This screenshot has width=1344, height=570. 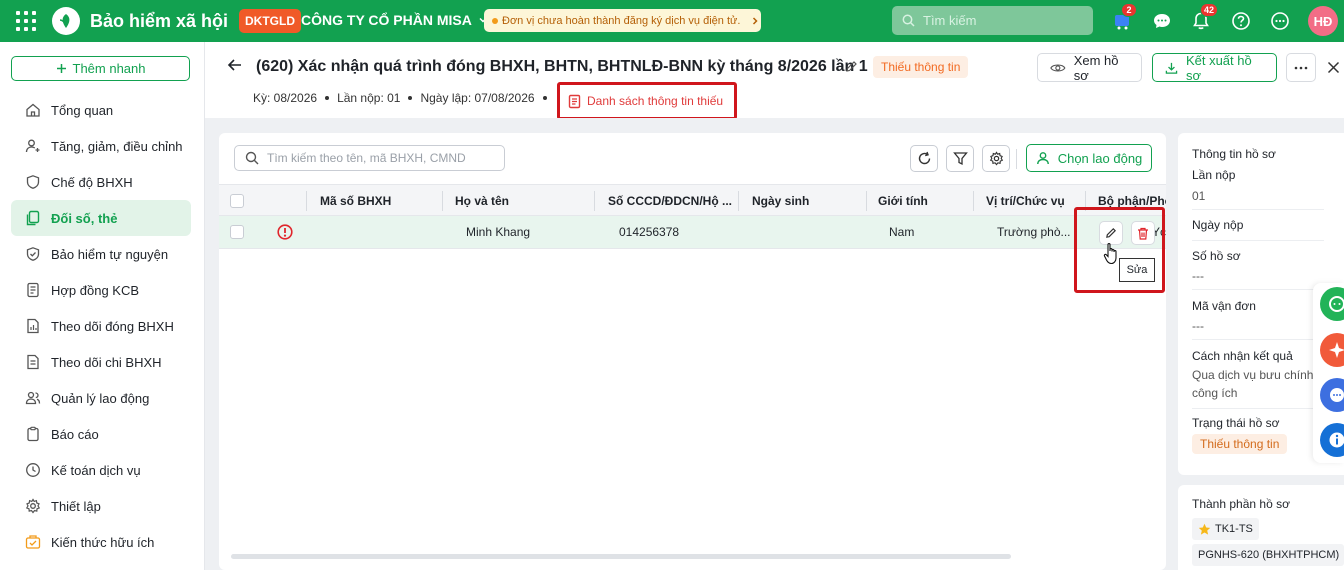 I want to click on more-actions-button, so click(x=1301, y=67).